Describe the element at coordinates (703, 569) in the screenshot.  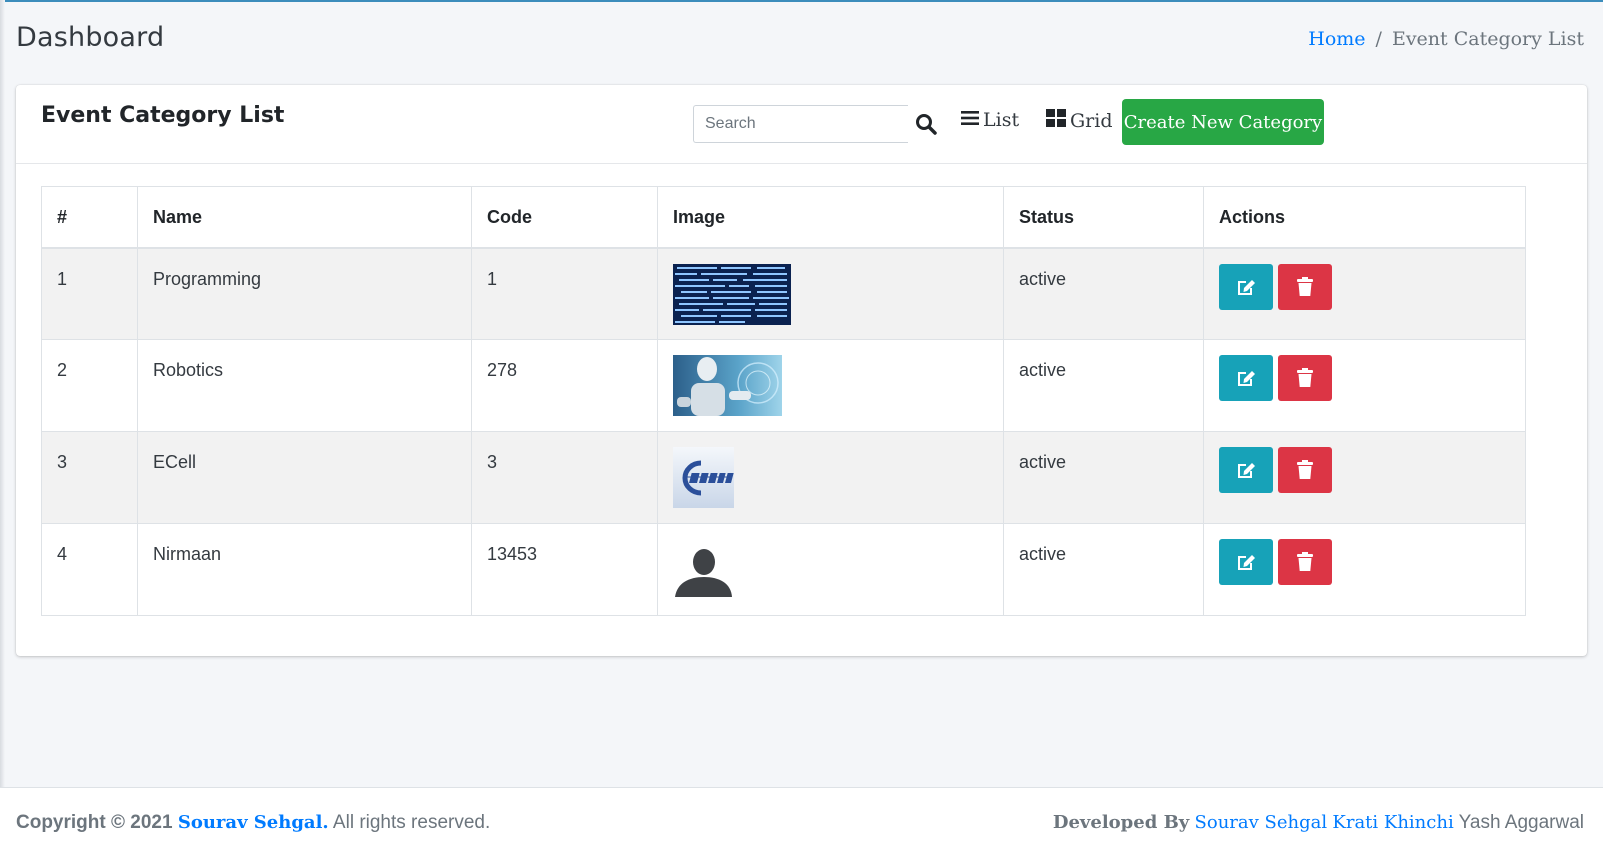
I see `default-avatar-thumbnail` at that location.